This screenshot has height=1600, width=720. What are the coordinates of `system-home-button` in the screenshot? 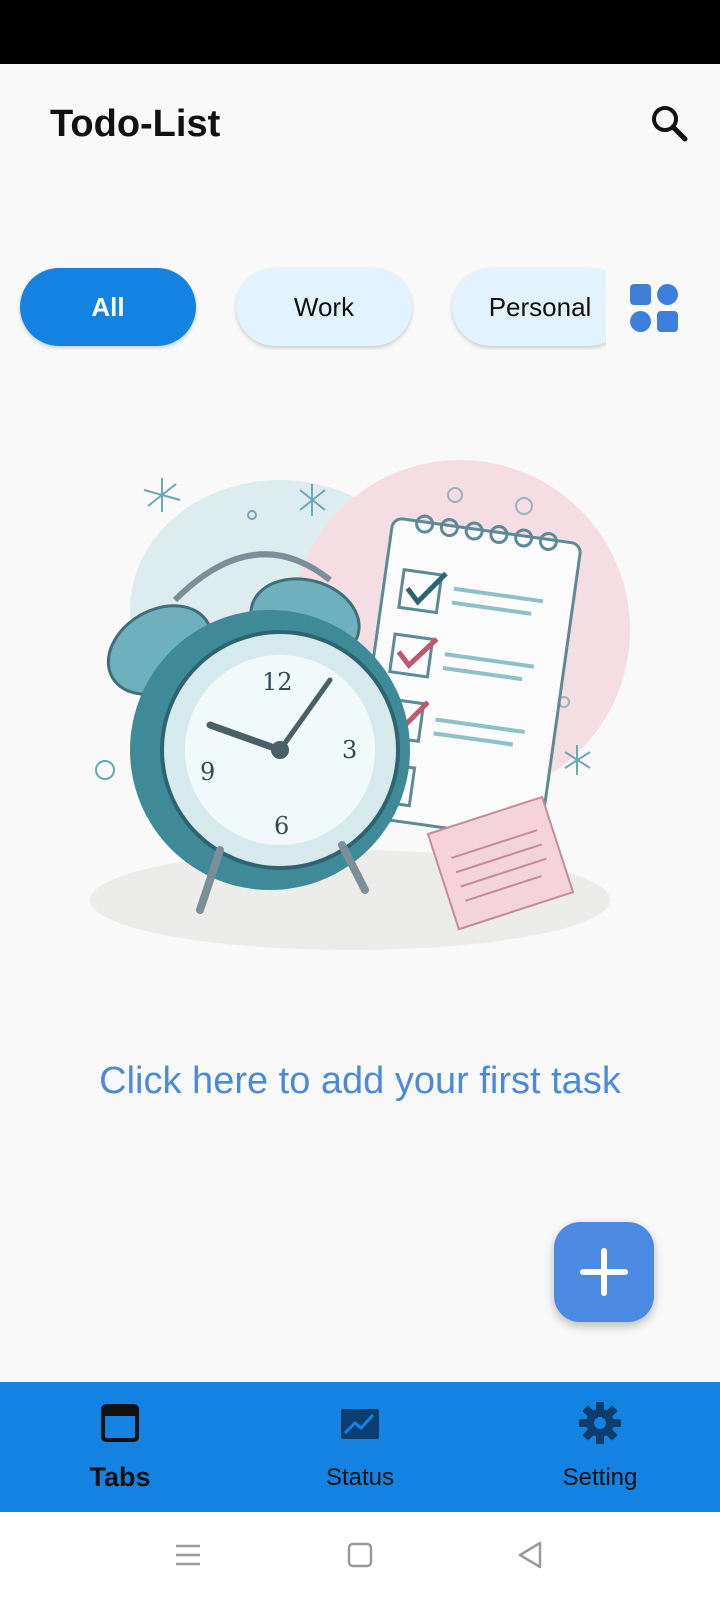 It's located at (360, 1555).